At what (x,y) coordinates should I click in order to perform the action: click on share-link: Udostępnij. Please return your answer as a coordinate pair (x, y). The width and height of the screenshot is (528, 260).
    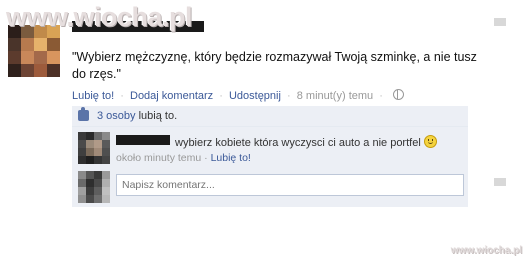
    Looking at the image, I should click on (255, 96).